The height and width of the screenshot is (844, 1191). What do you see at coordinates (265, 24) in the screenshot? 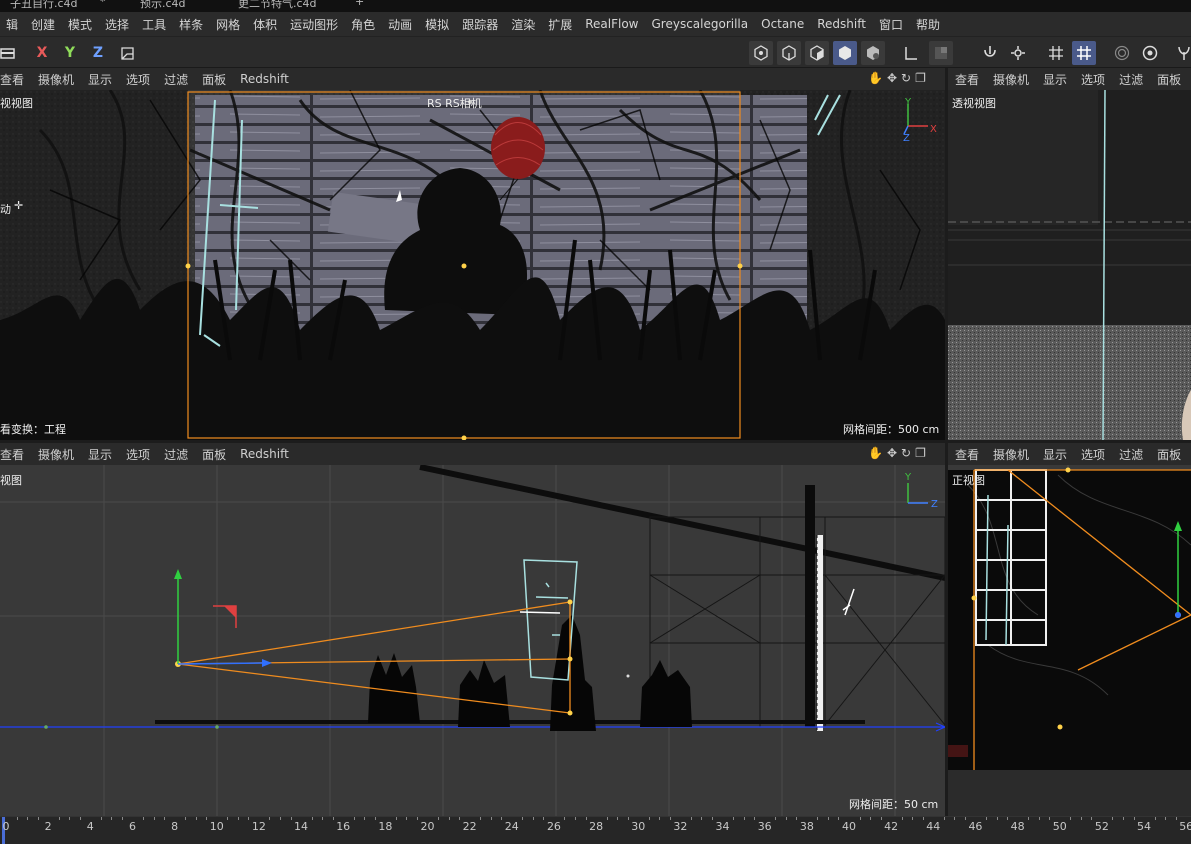
I see `menu-item-volume: 体积` at bounding box center [265, 24].